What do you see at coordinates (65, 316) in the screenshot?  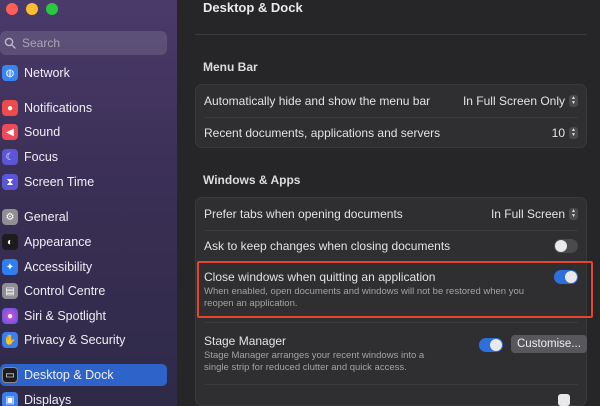 I see `sidebar-item-label: Siri & Spotlight` at bounding box center [65, 316].